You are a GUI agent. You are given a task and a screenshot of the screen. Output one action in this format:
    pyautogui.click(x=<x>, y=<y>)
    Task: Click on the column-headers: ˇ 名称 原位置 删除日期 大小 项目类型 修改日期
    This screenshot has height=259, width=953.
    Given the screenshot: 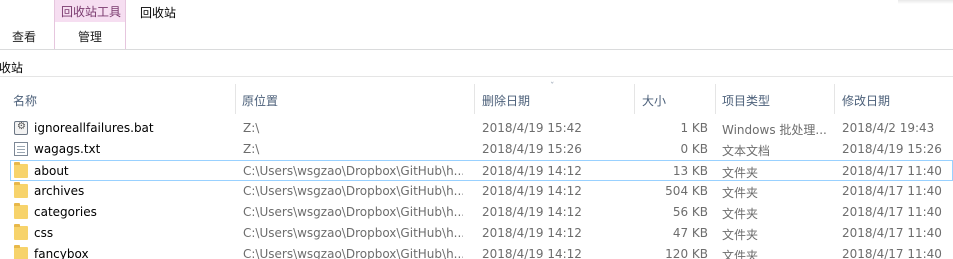 What is the action you would take?
    pyautogui.click(x=476, y=98)
    